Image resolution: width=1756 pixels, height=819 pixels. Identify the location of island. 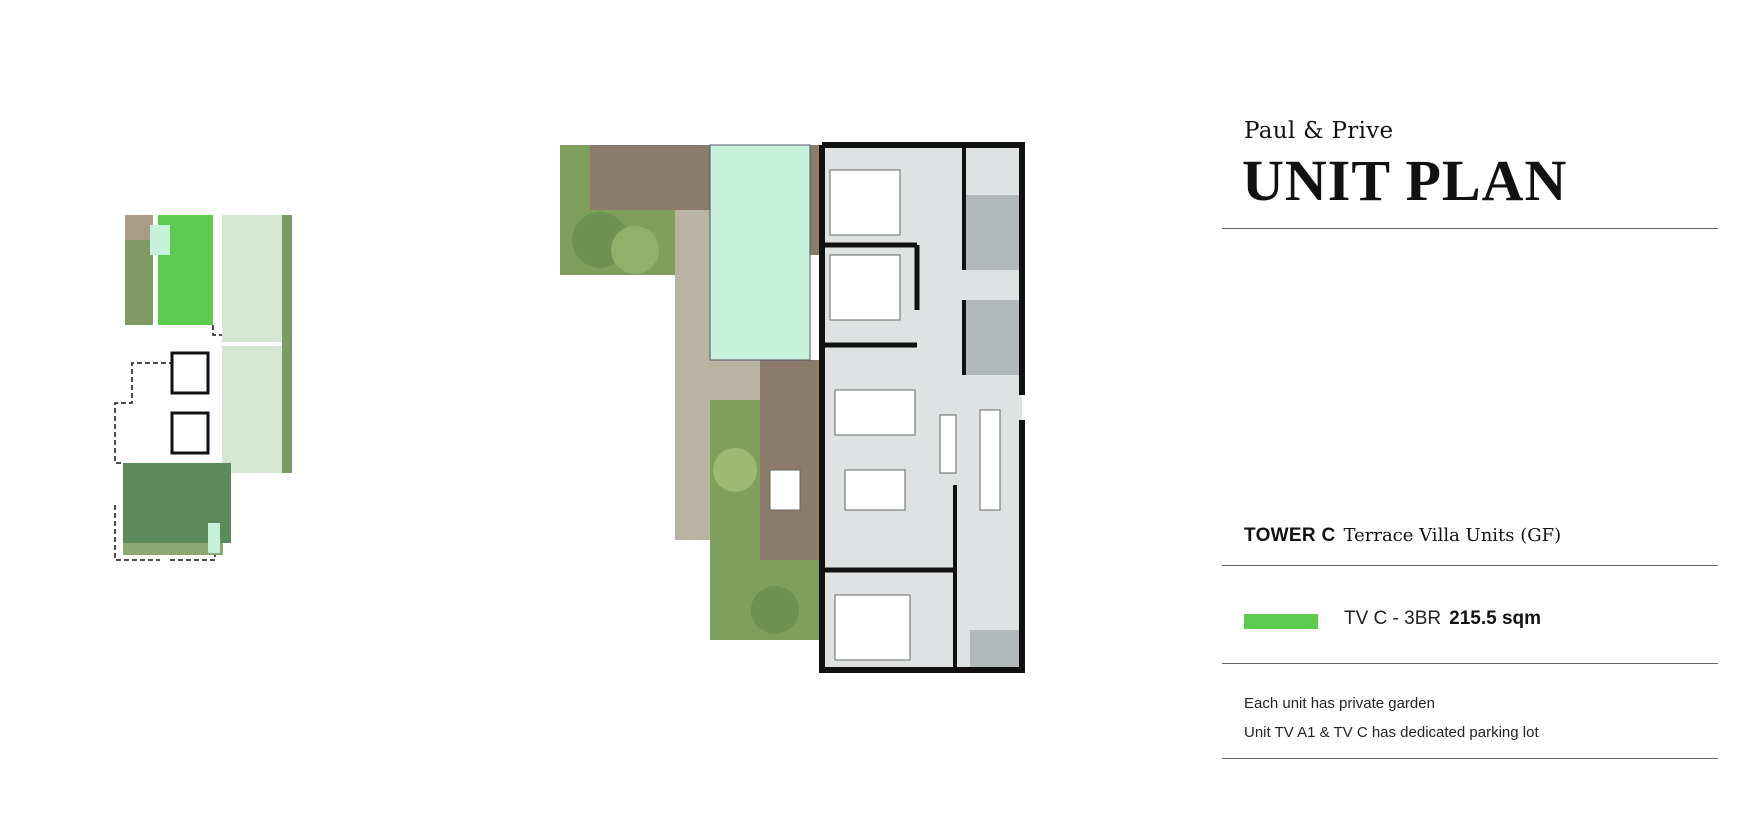
(948, 444).